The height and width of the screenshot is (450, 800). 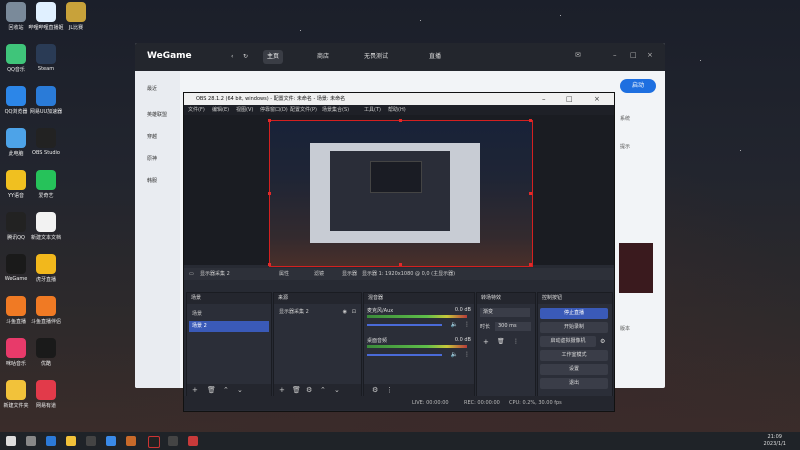 I want to click on start-recording-button: 开始录制, so click(x=574, y=327).